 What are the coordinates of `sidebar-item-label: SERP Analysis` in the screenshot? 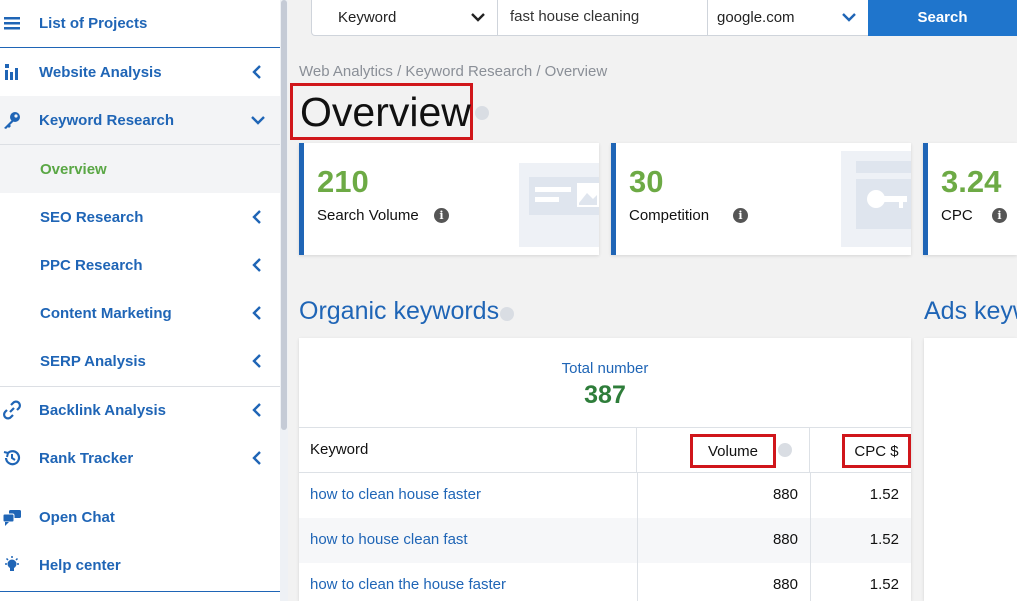 It's located at (93, 361).